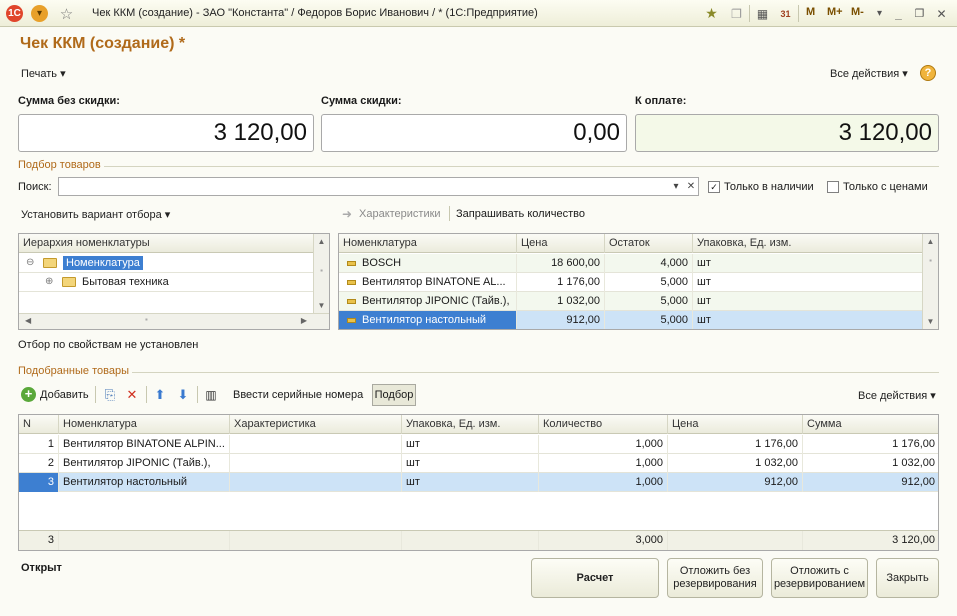  What do you see at coordinates (649, 263) in the screenshot?
I see `cell-stock: 4,000` at bounding box center [649, 263].